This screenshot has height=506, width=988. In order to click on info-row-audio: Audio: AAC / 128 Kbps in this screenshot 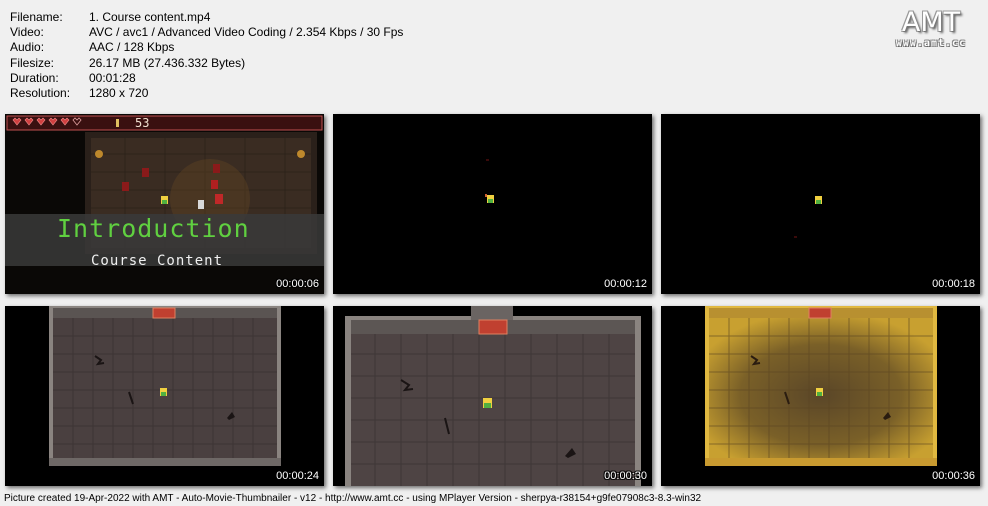, I will do `click(206, 47)`.